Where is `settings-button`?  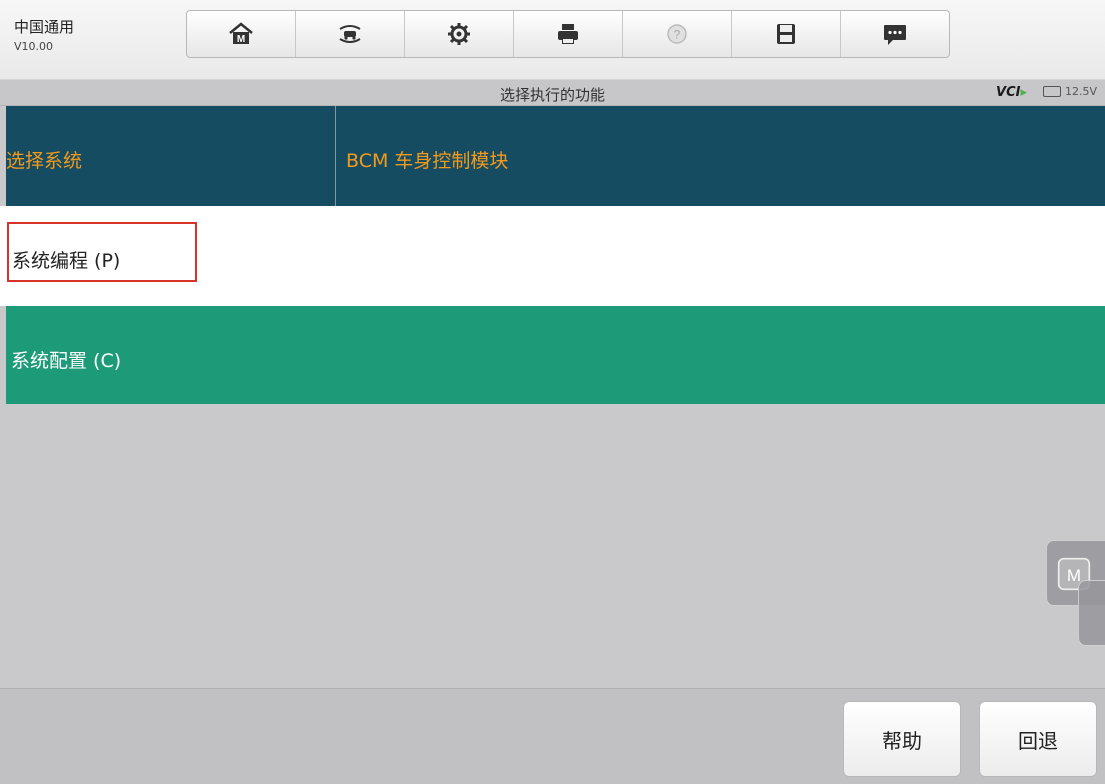
settings-button is located at coordinates (459, 34).